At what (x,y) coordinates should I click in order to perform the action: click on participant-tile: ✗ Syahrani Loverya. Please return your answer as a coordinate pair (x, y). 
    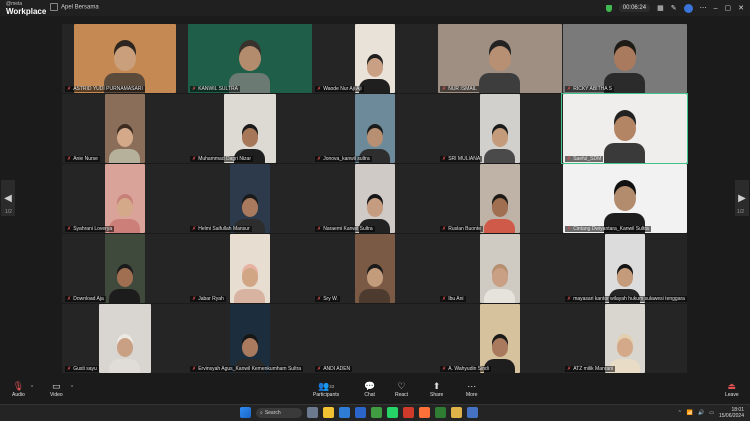
    Looking at the image, I should click on (124, 198).